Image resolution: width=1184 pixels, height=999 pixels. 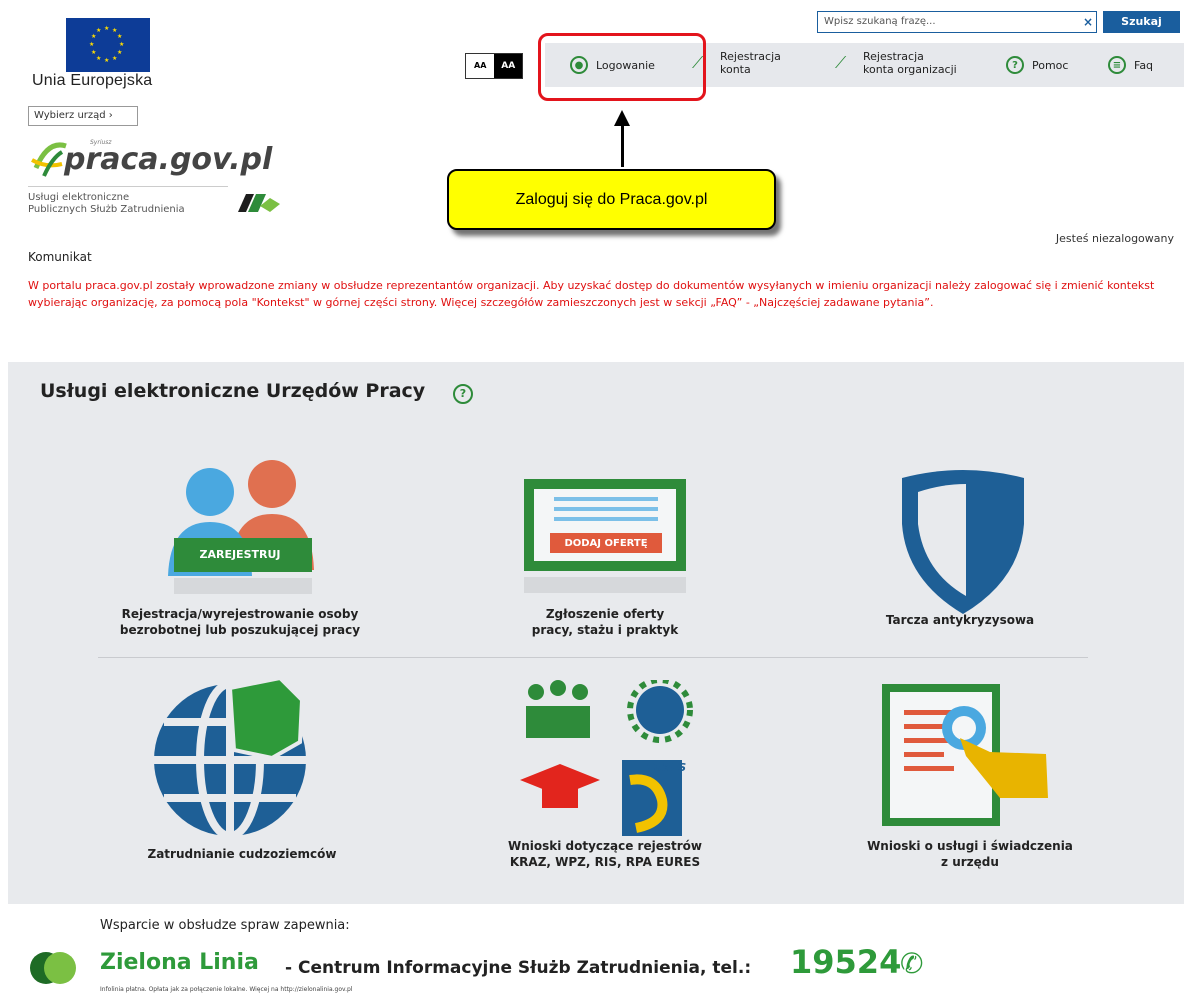 What do you see at coordinates (605, 614) in the screenshot?
I see `tile-offer-line1: Zgłoszenie oferty` at bounding box center [605, 614].